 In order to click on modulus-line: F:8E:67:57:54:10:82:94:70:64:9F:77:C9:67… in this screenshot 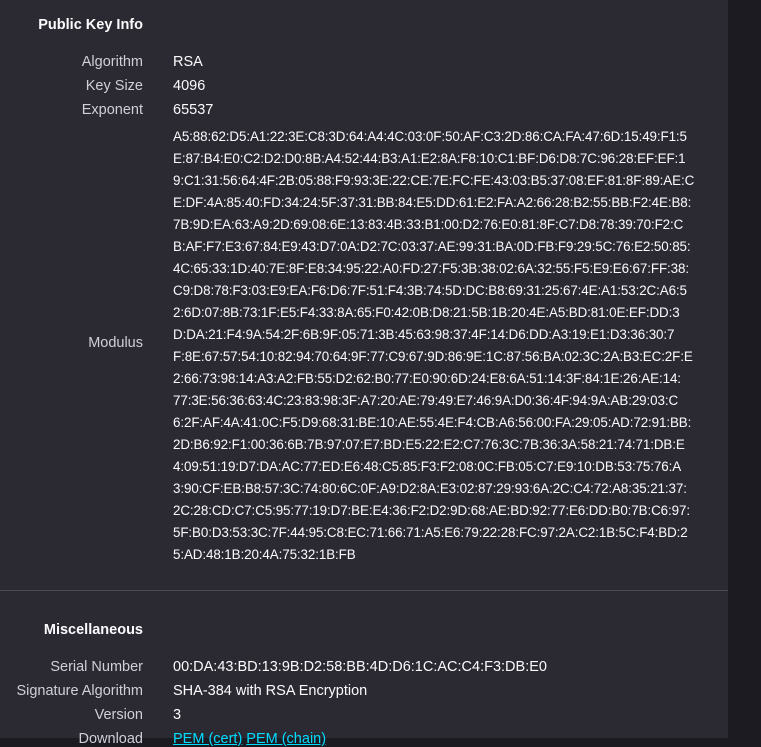, I will do `click(433, 356)`.